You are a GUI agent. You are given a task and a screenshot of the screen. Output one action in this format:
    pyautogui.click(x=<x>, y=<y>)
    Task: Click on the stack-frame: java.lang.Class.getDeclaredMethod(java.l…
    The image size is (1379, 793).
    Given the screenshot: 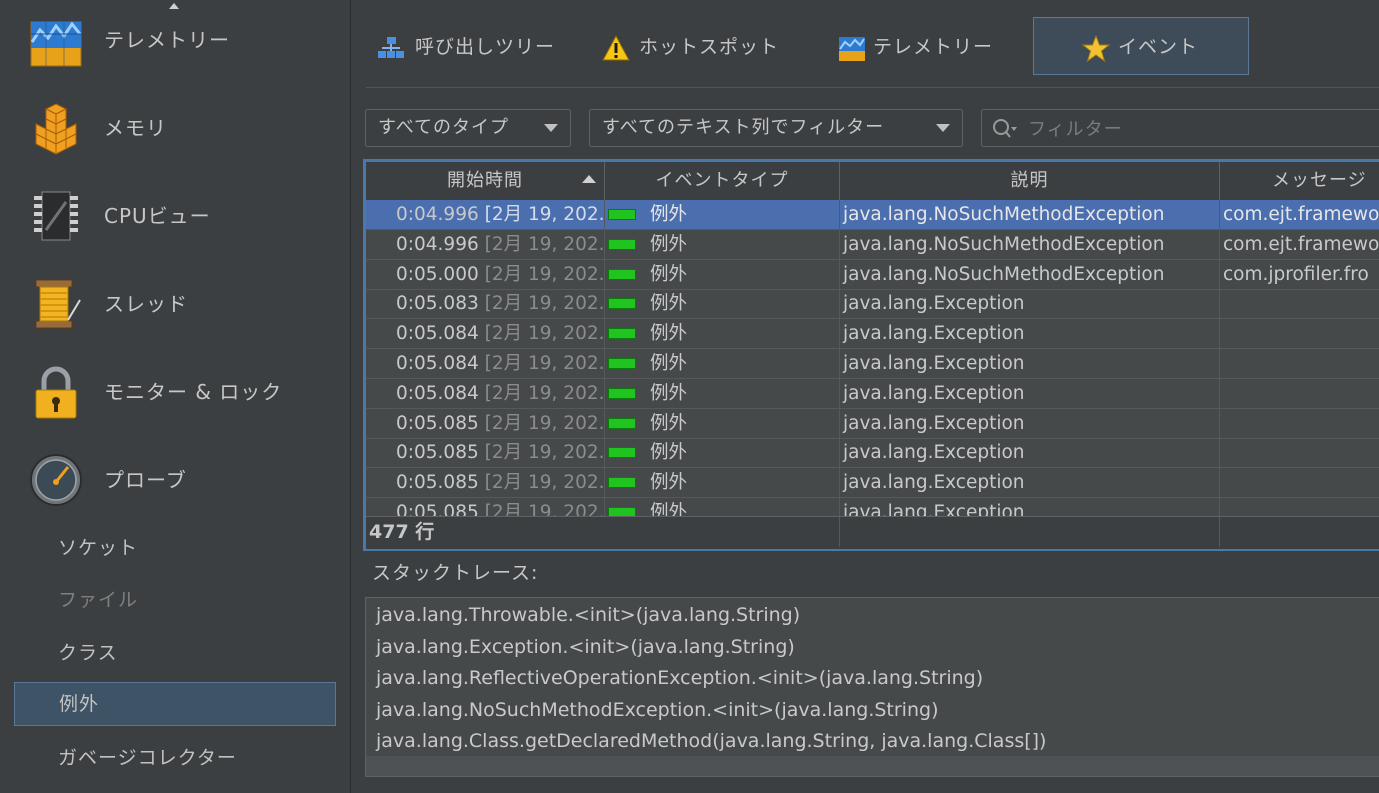 What is the action you would take?
    pyautogui.click(x=711, y=741)
    